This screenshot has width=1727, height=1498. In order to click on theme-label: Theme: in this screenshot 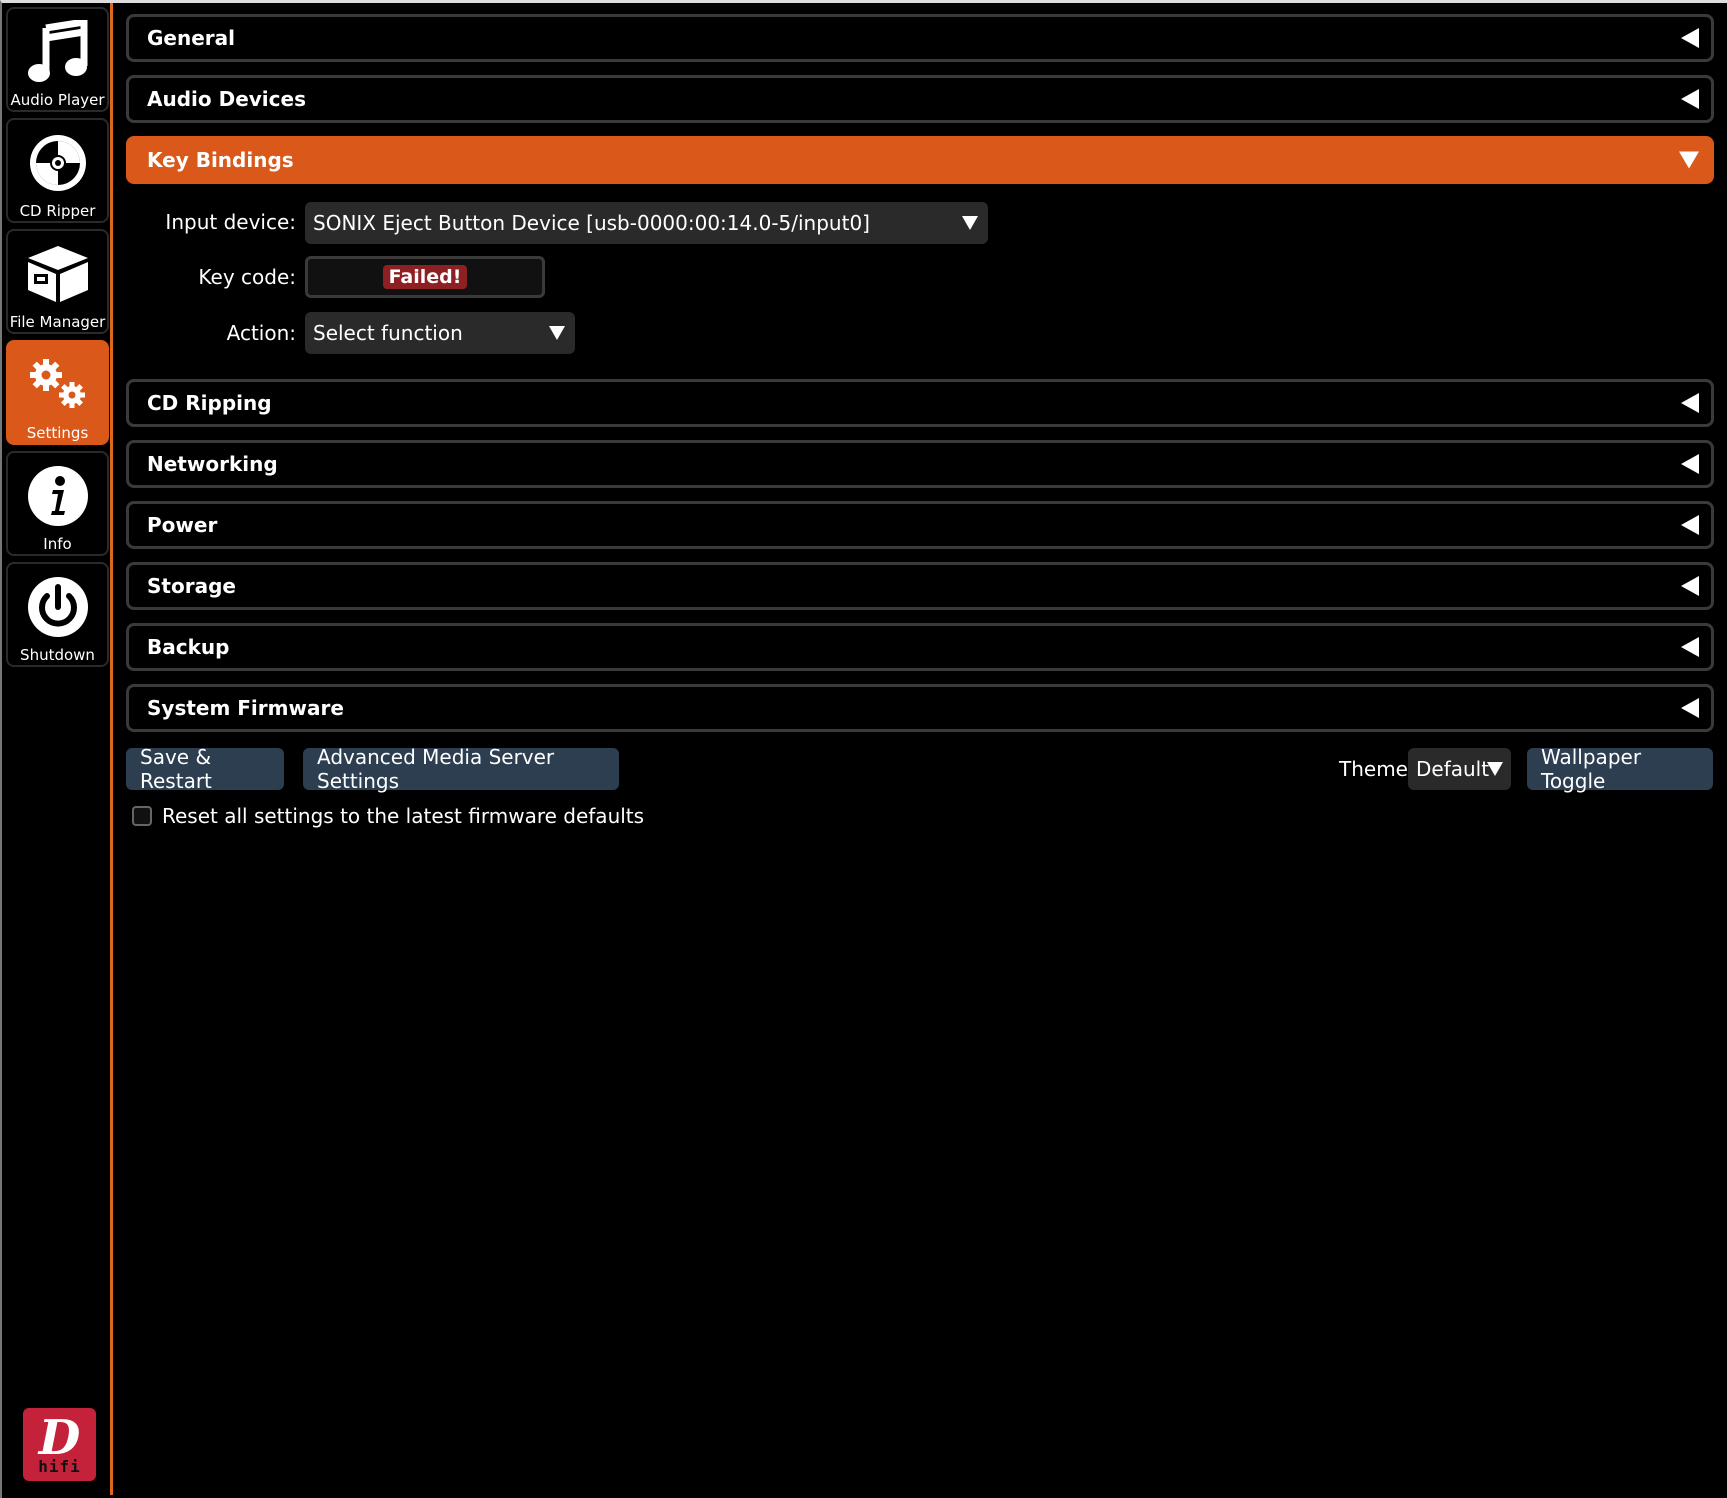, I will do `click(1377, 769)`.